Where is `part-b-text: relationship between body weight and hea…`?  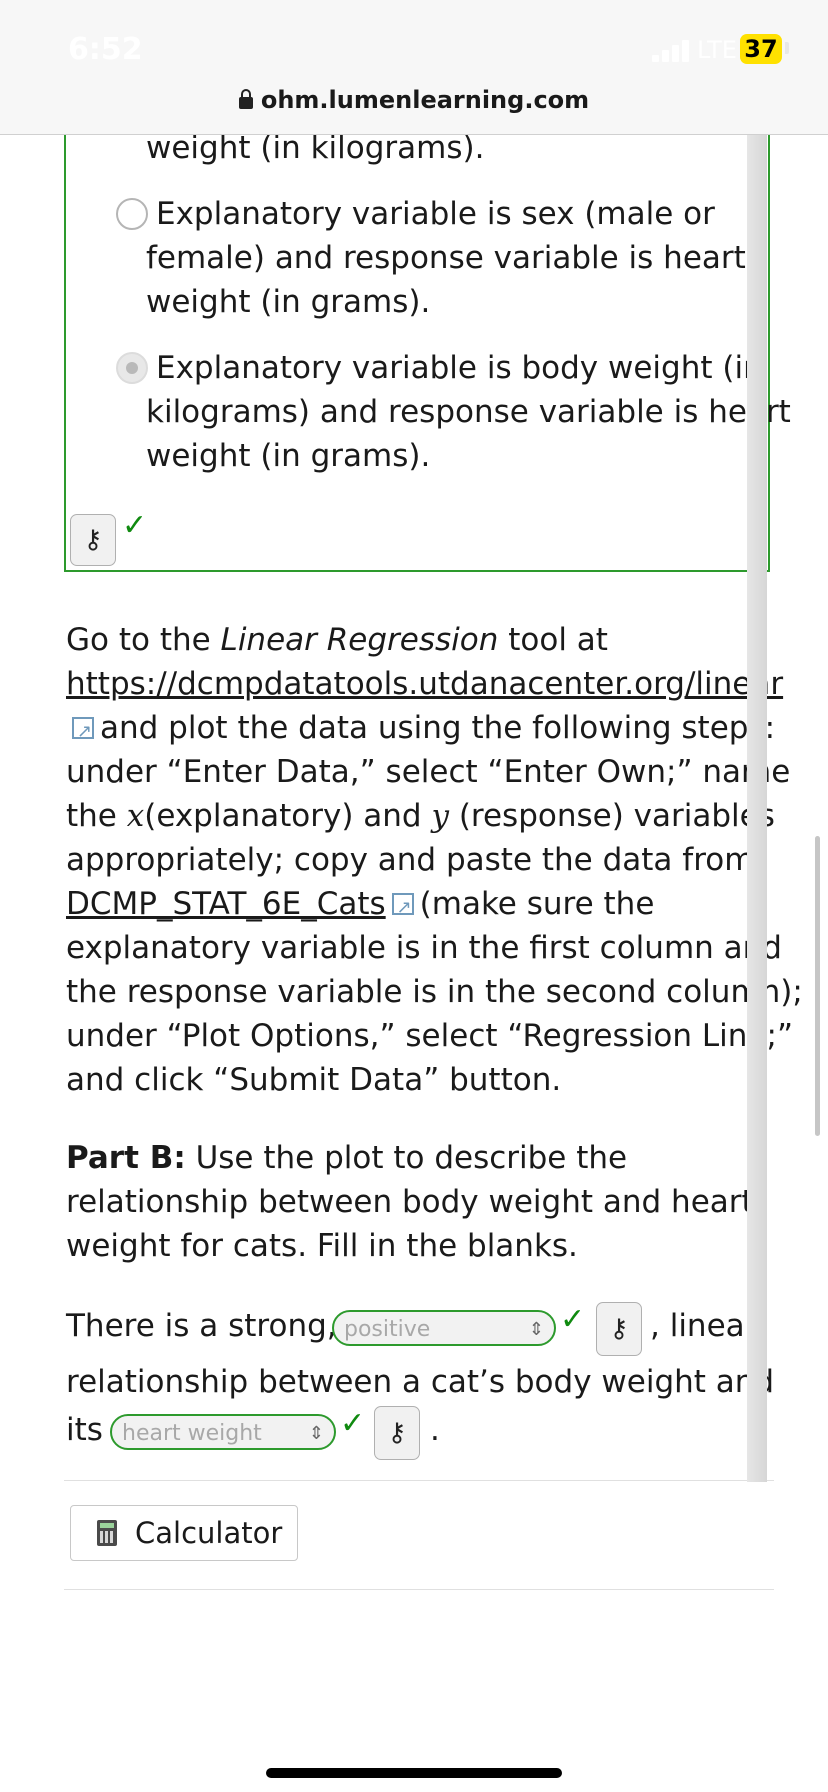 part-b-text: relationship between body weight and hea… is located at coordinates (410, 1202).